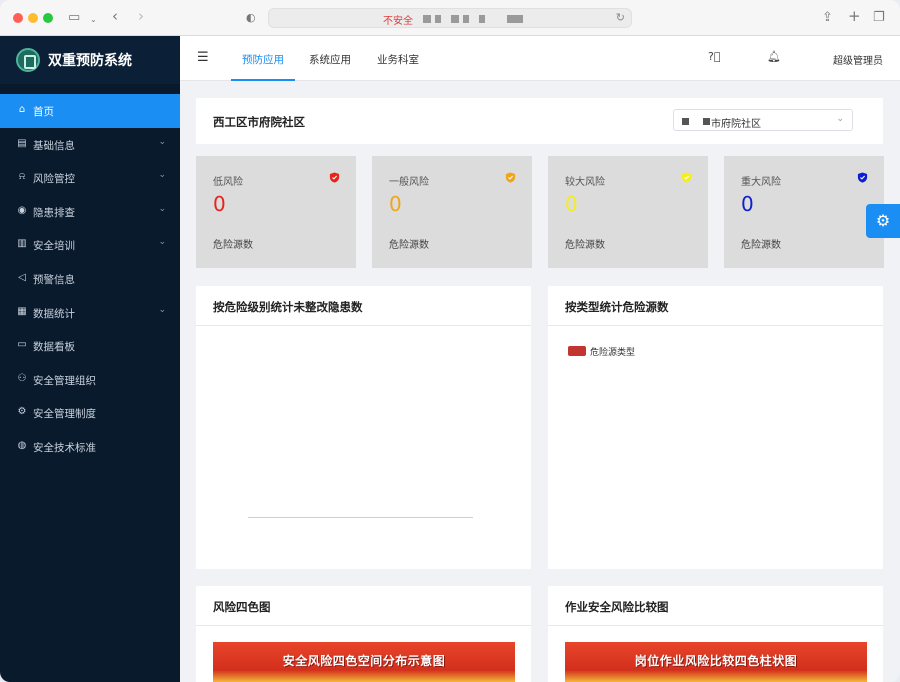  What do you see at coordinates (28, 60) in the screenshot?
I see `logo-icon` at bounding box center [28, 60].